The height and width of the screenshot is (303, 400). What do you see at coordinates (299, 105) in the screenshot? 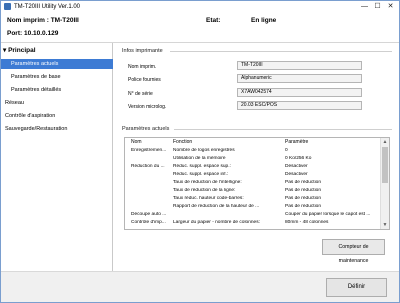
I see `info-value-firmware: 20.03 ESC/POS` at bounding box center [299, 105].